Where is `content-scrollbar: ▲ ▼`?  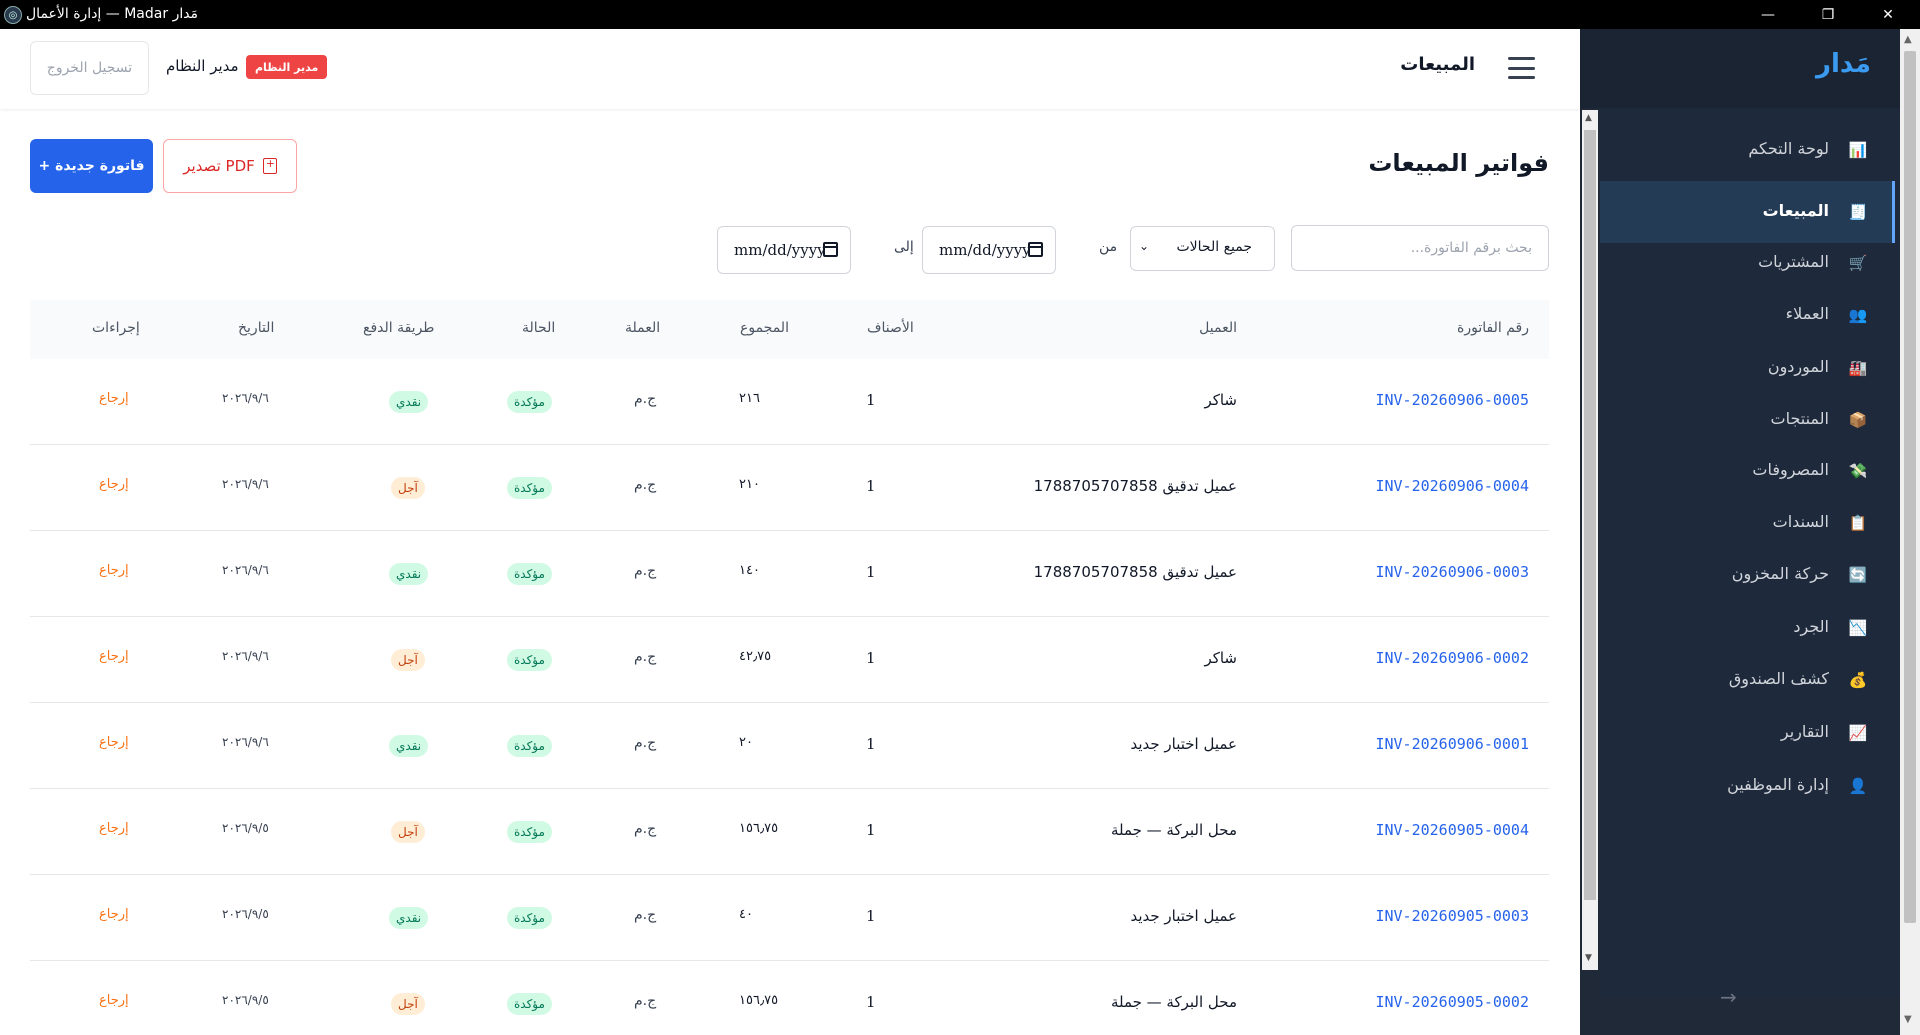
content-scrollbar: ▲ ▼ is located at coordinates (1590, 540).